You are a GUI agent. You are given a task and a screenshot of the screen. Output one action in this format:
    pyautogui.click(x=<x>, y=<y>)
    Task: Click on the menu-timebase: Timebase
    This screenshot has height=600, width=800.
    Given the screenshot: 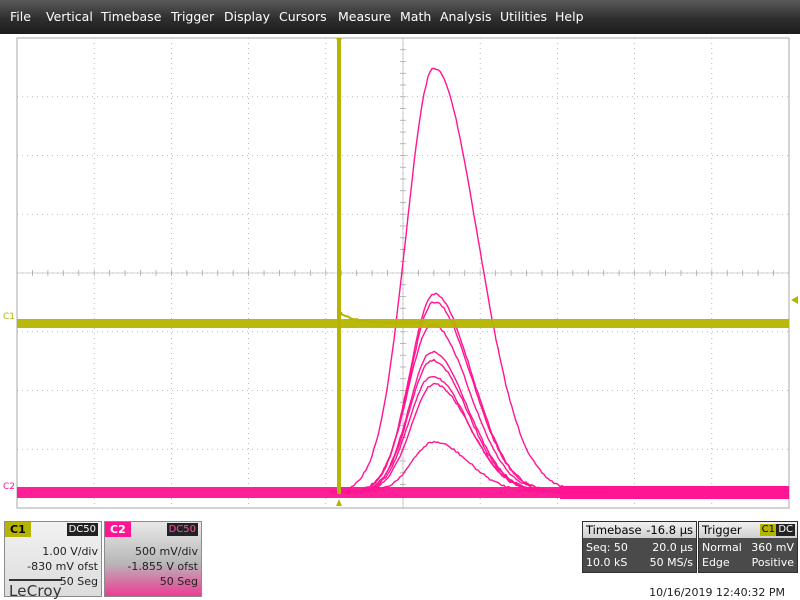 What is the action you would take?
    pyautogui.click(x=131, y=17)
    